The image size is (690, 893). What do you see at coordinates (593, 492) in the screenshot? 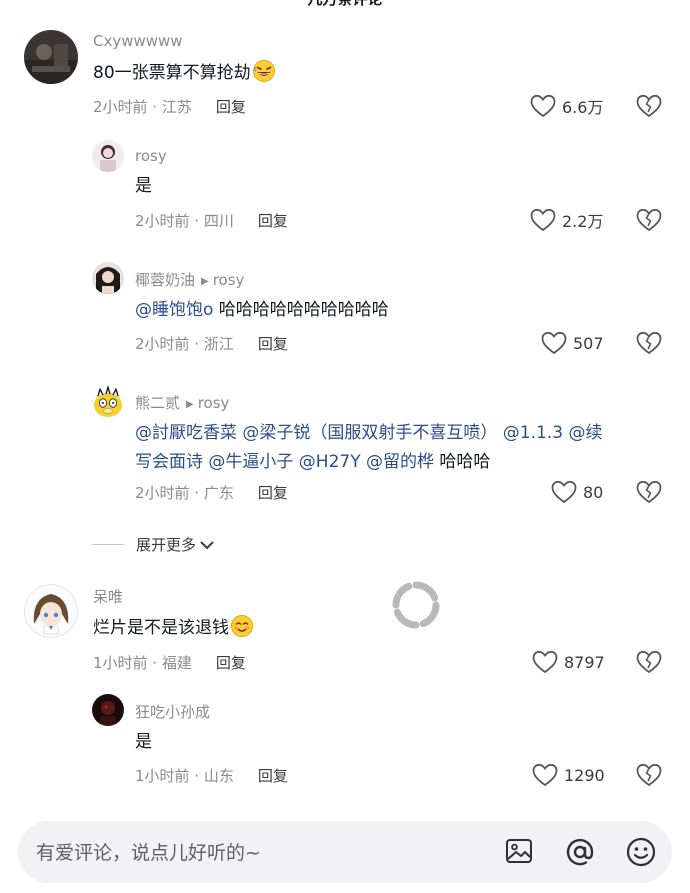
I see `like-count: 80` at bounding box center [593, 492].